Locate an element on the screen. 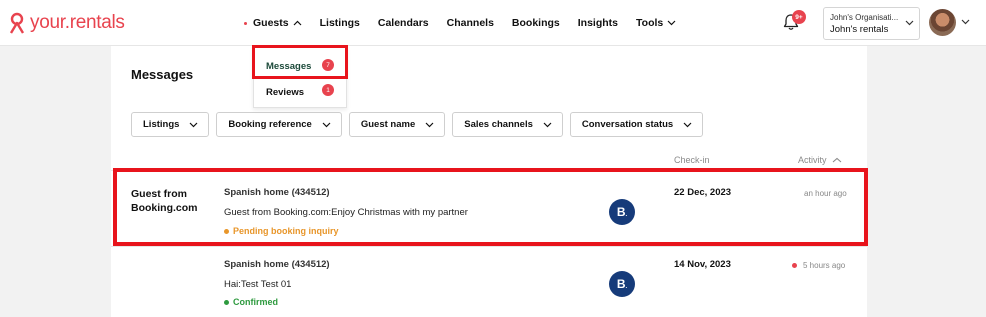 This screenshot has height=317, width=986. notification-badge: 9+ is located at coordinates (799, 17).